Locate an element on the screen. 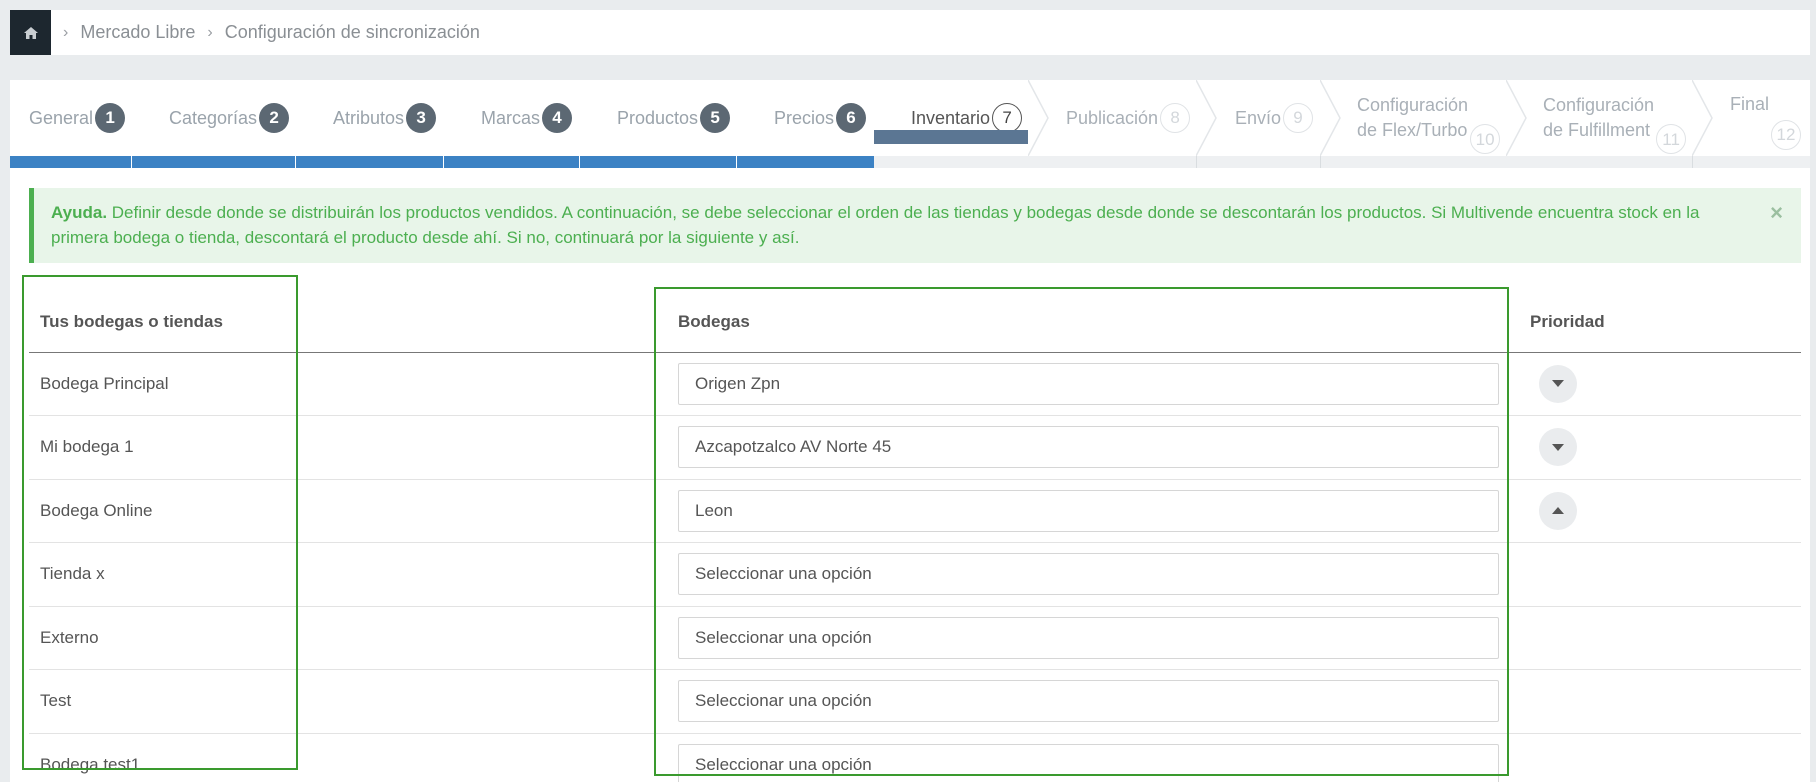  step-publicacion: Publicación 8 is located at coordinates (1128, 118).